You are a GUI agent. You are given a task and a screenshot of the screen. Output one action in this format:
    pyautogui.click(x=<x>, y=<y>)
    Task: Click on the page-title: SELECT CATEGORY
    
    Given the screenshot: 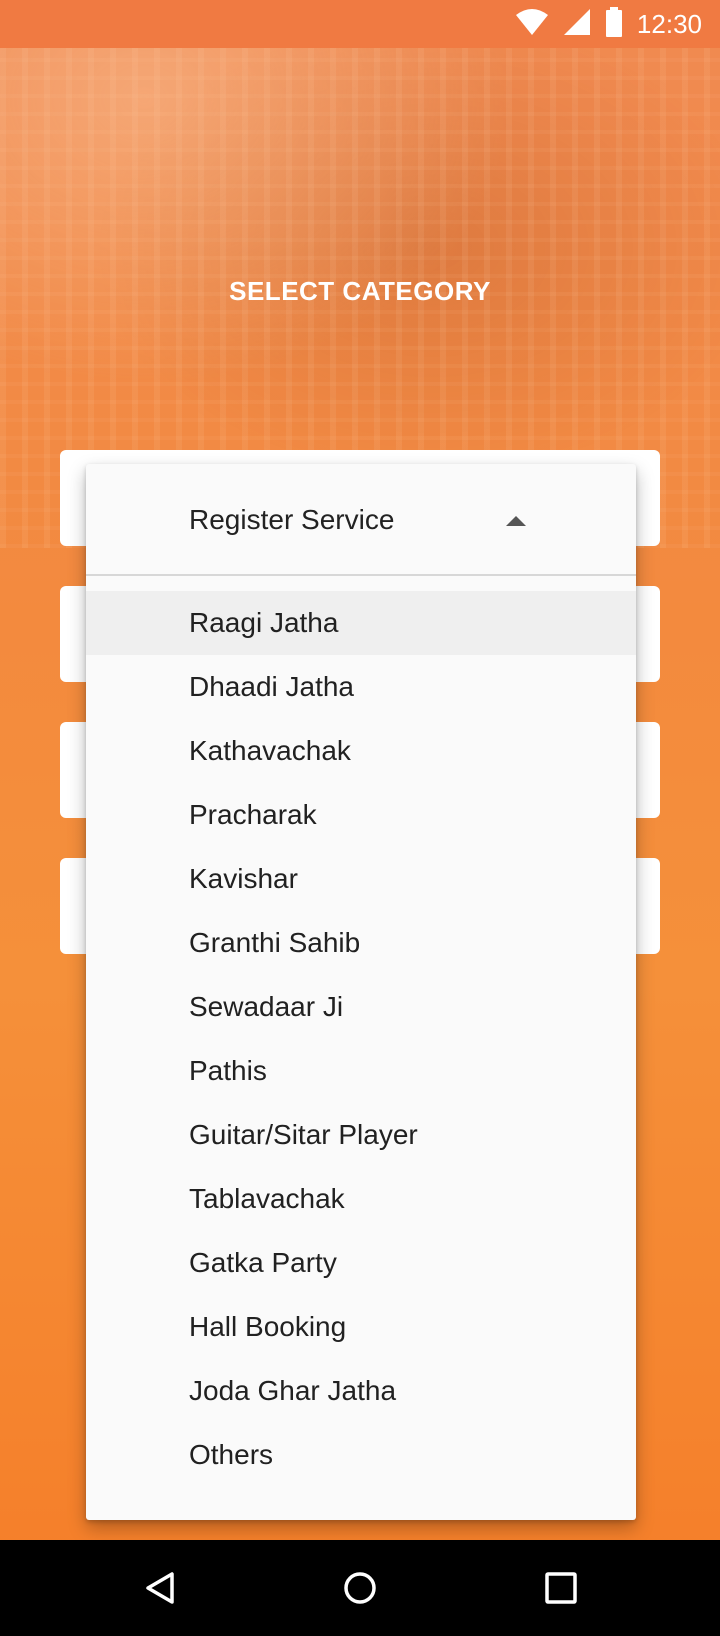 What is the action you would take?
    pyautogui.click(x=360, y=291)
    